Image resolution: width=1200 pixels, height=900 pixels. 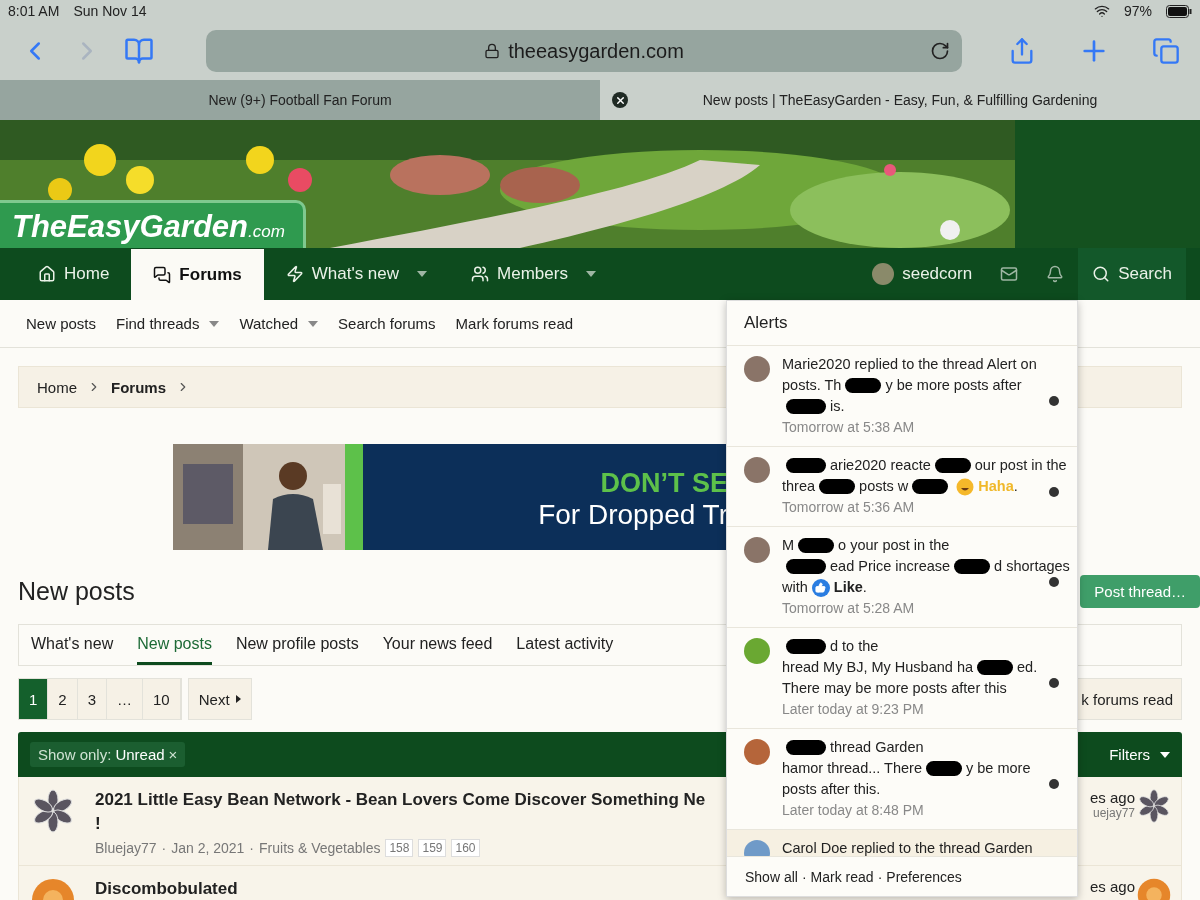 I want to click on alert-text: There may be more posts after this, so click(x=894, y=688).